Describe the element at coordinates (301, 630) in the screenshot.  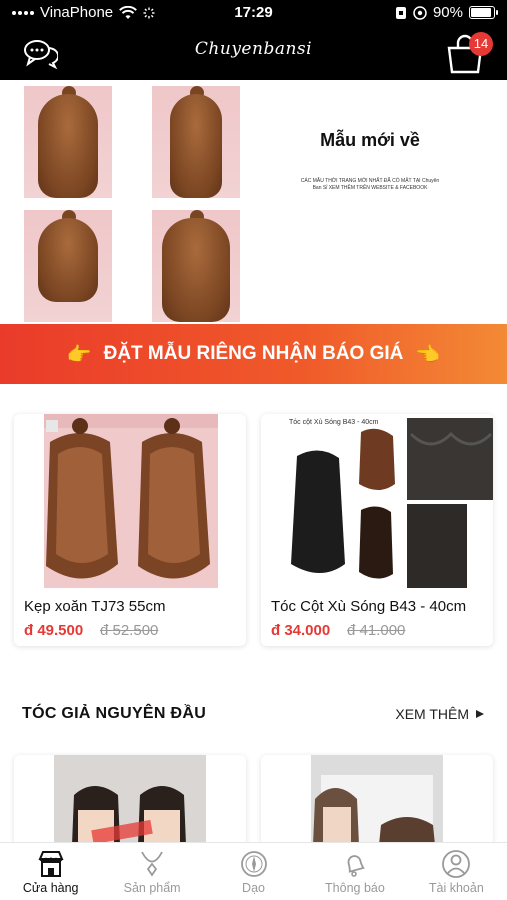
I see `product-price: đ 34.000` at that location.